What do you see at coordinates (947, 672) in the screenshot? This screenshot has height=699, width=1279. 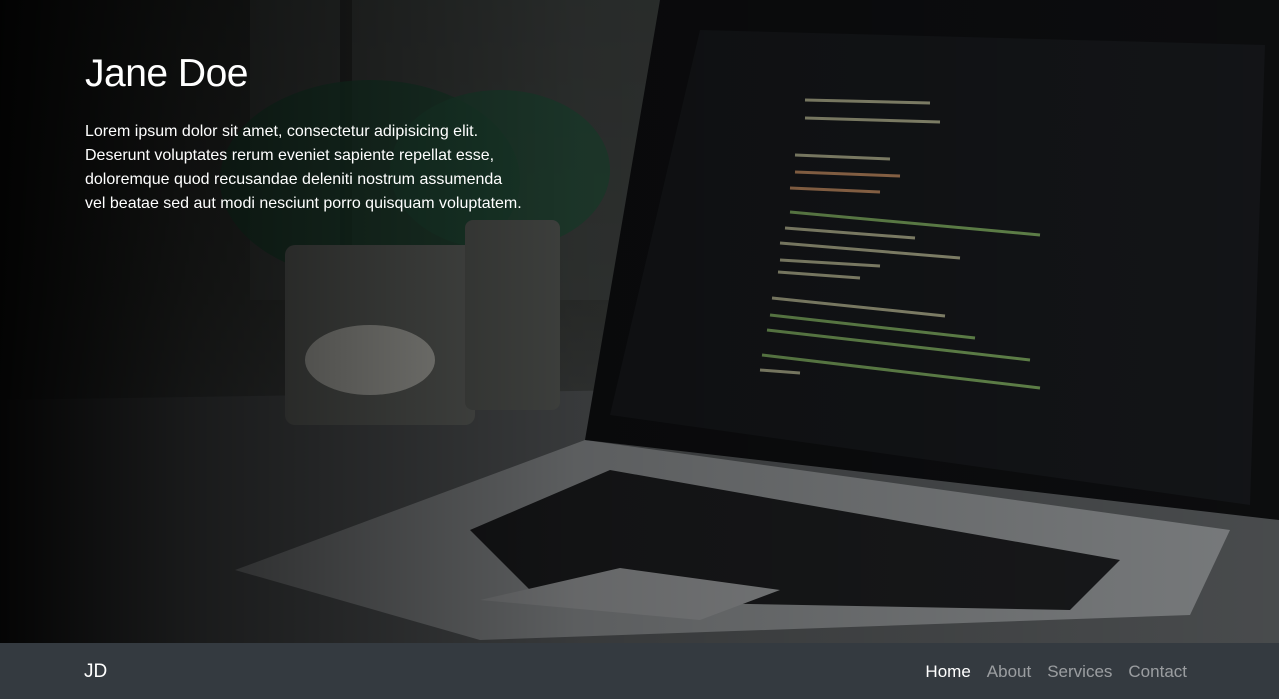 I see `nav-link-home: Home` at bounding box center [947, 672].